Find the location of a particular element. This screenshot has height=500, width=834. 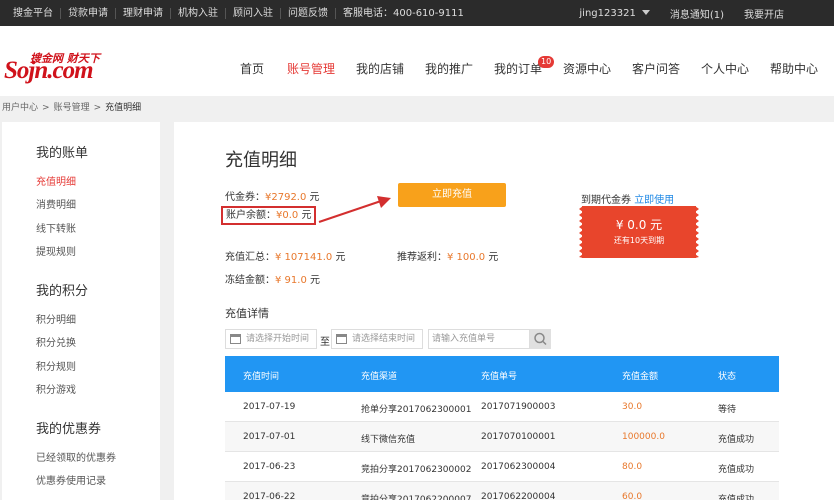

nav-resources: 资源中心 is located at coordinates (587, 68).